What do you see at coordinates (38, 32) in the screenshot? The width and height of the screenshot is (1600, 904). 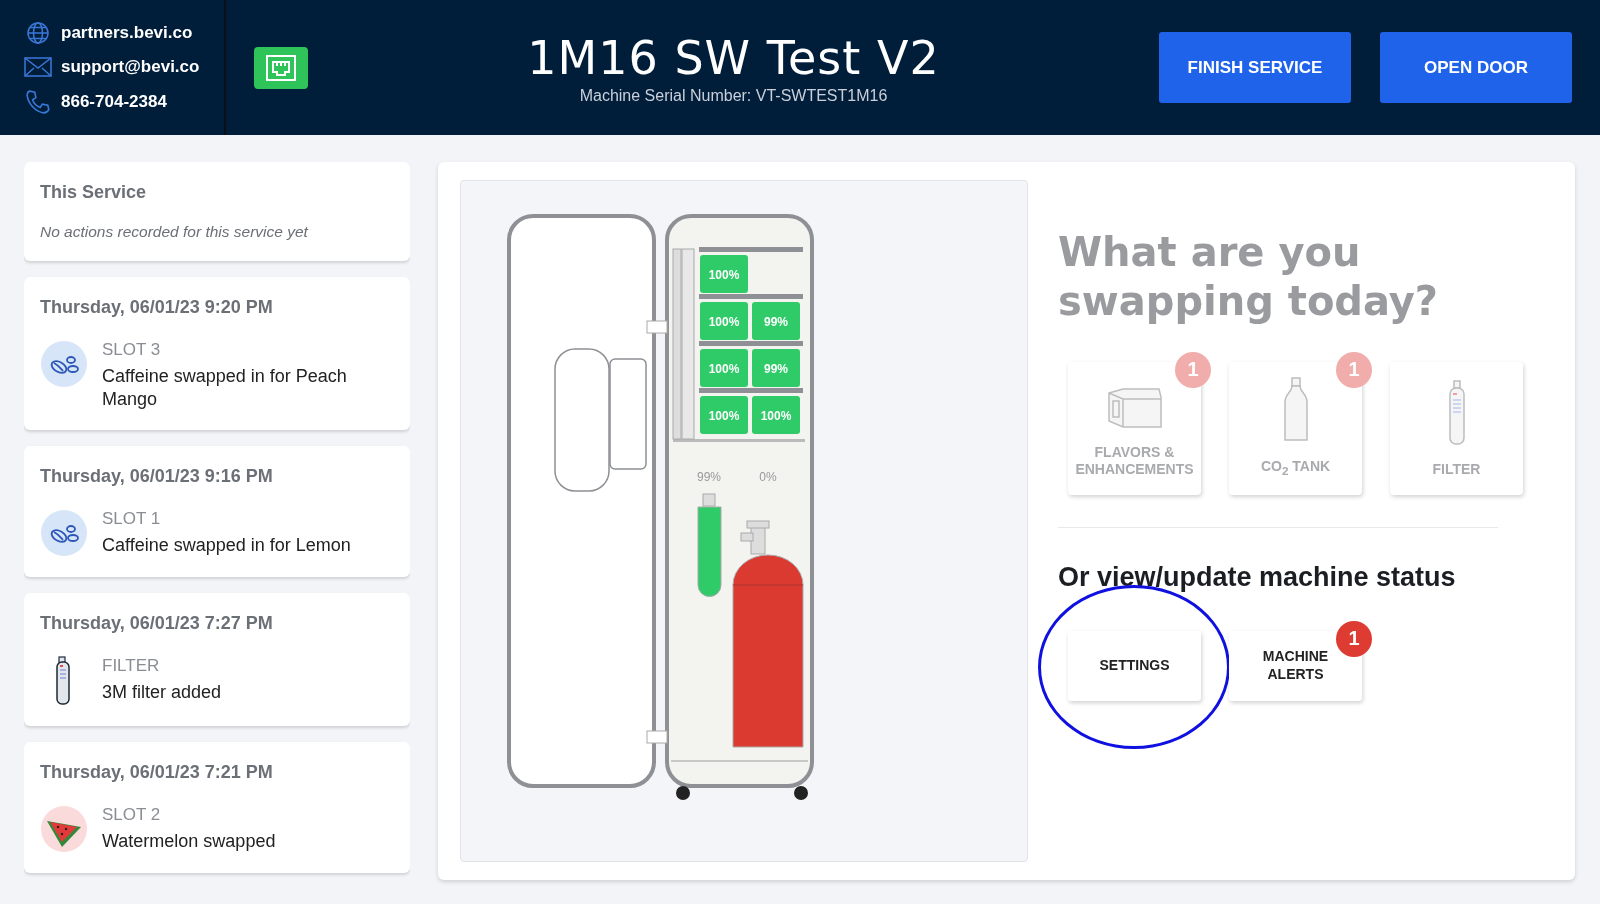 I see `globe-icon` at bounding box center [38, 32].